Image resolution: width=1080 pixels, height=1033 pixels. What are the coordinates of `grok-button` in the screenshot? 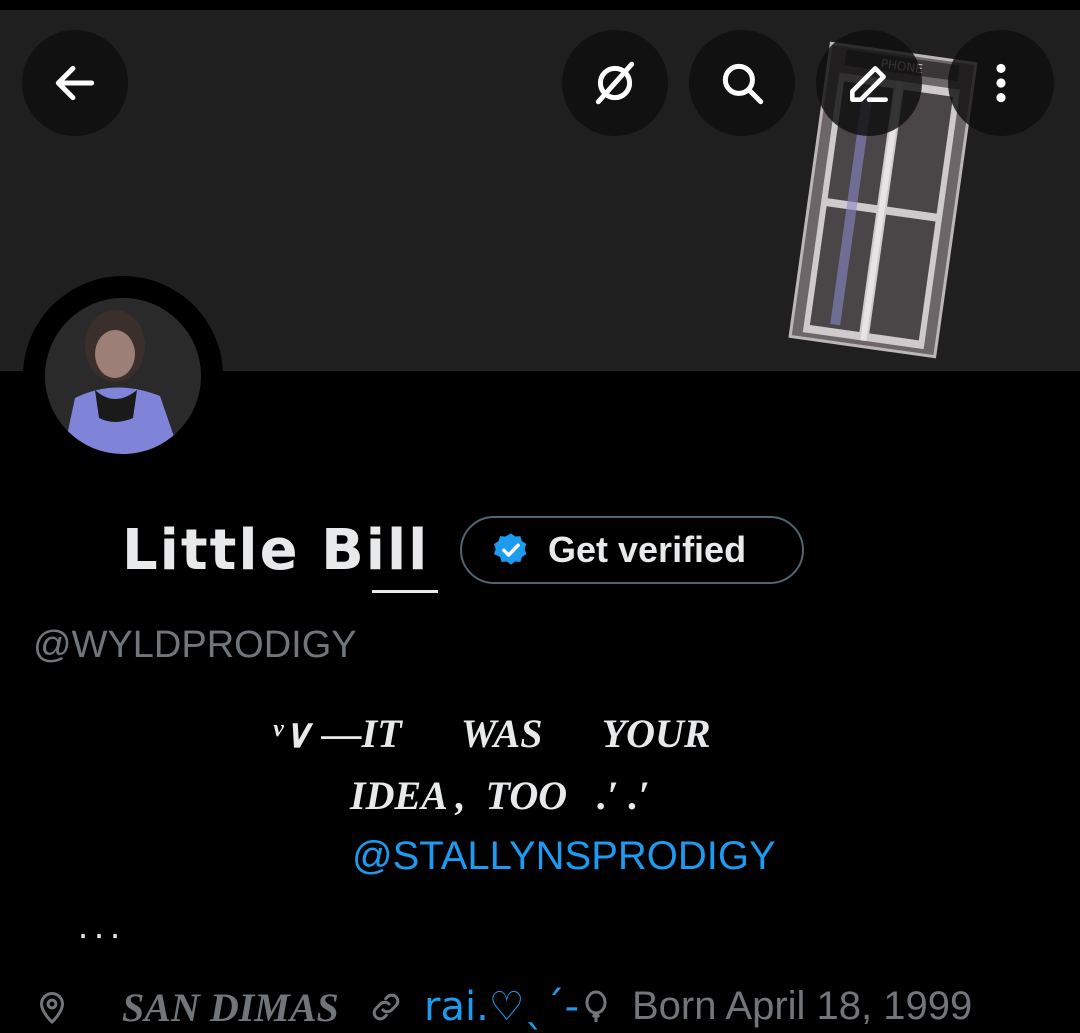 It's located at (615, 83).